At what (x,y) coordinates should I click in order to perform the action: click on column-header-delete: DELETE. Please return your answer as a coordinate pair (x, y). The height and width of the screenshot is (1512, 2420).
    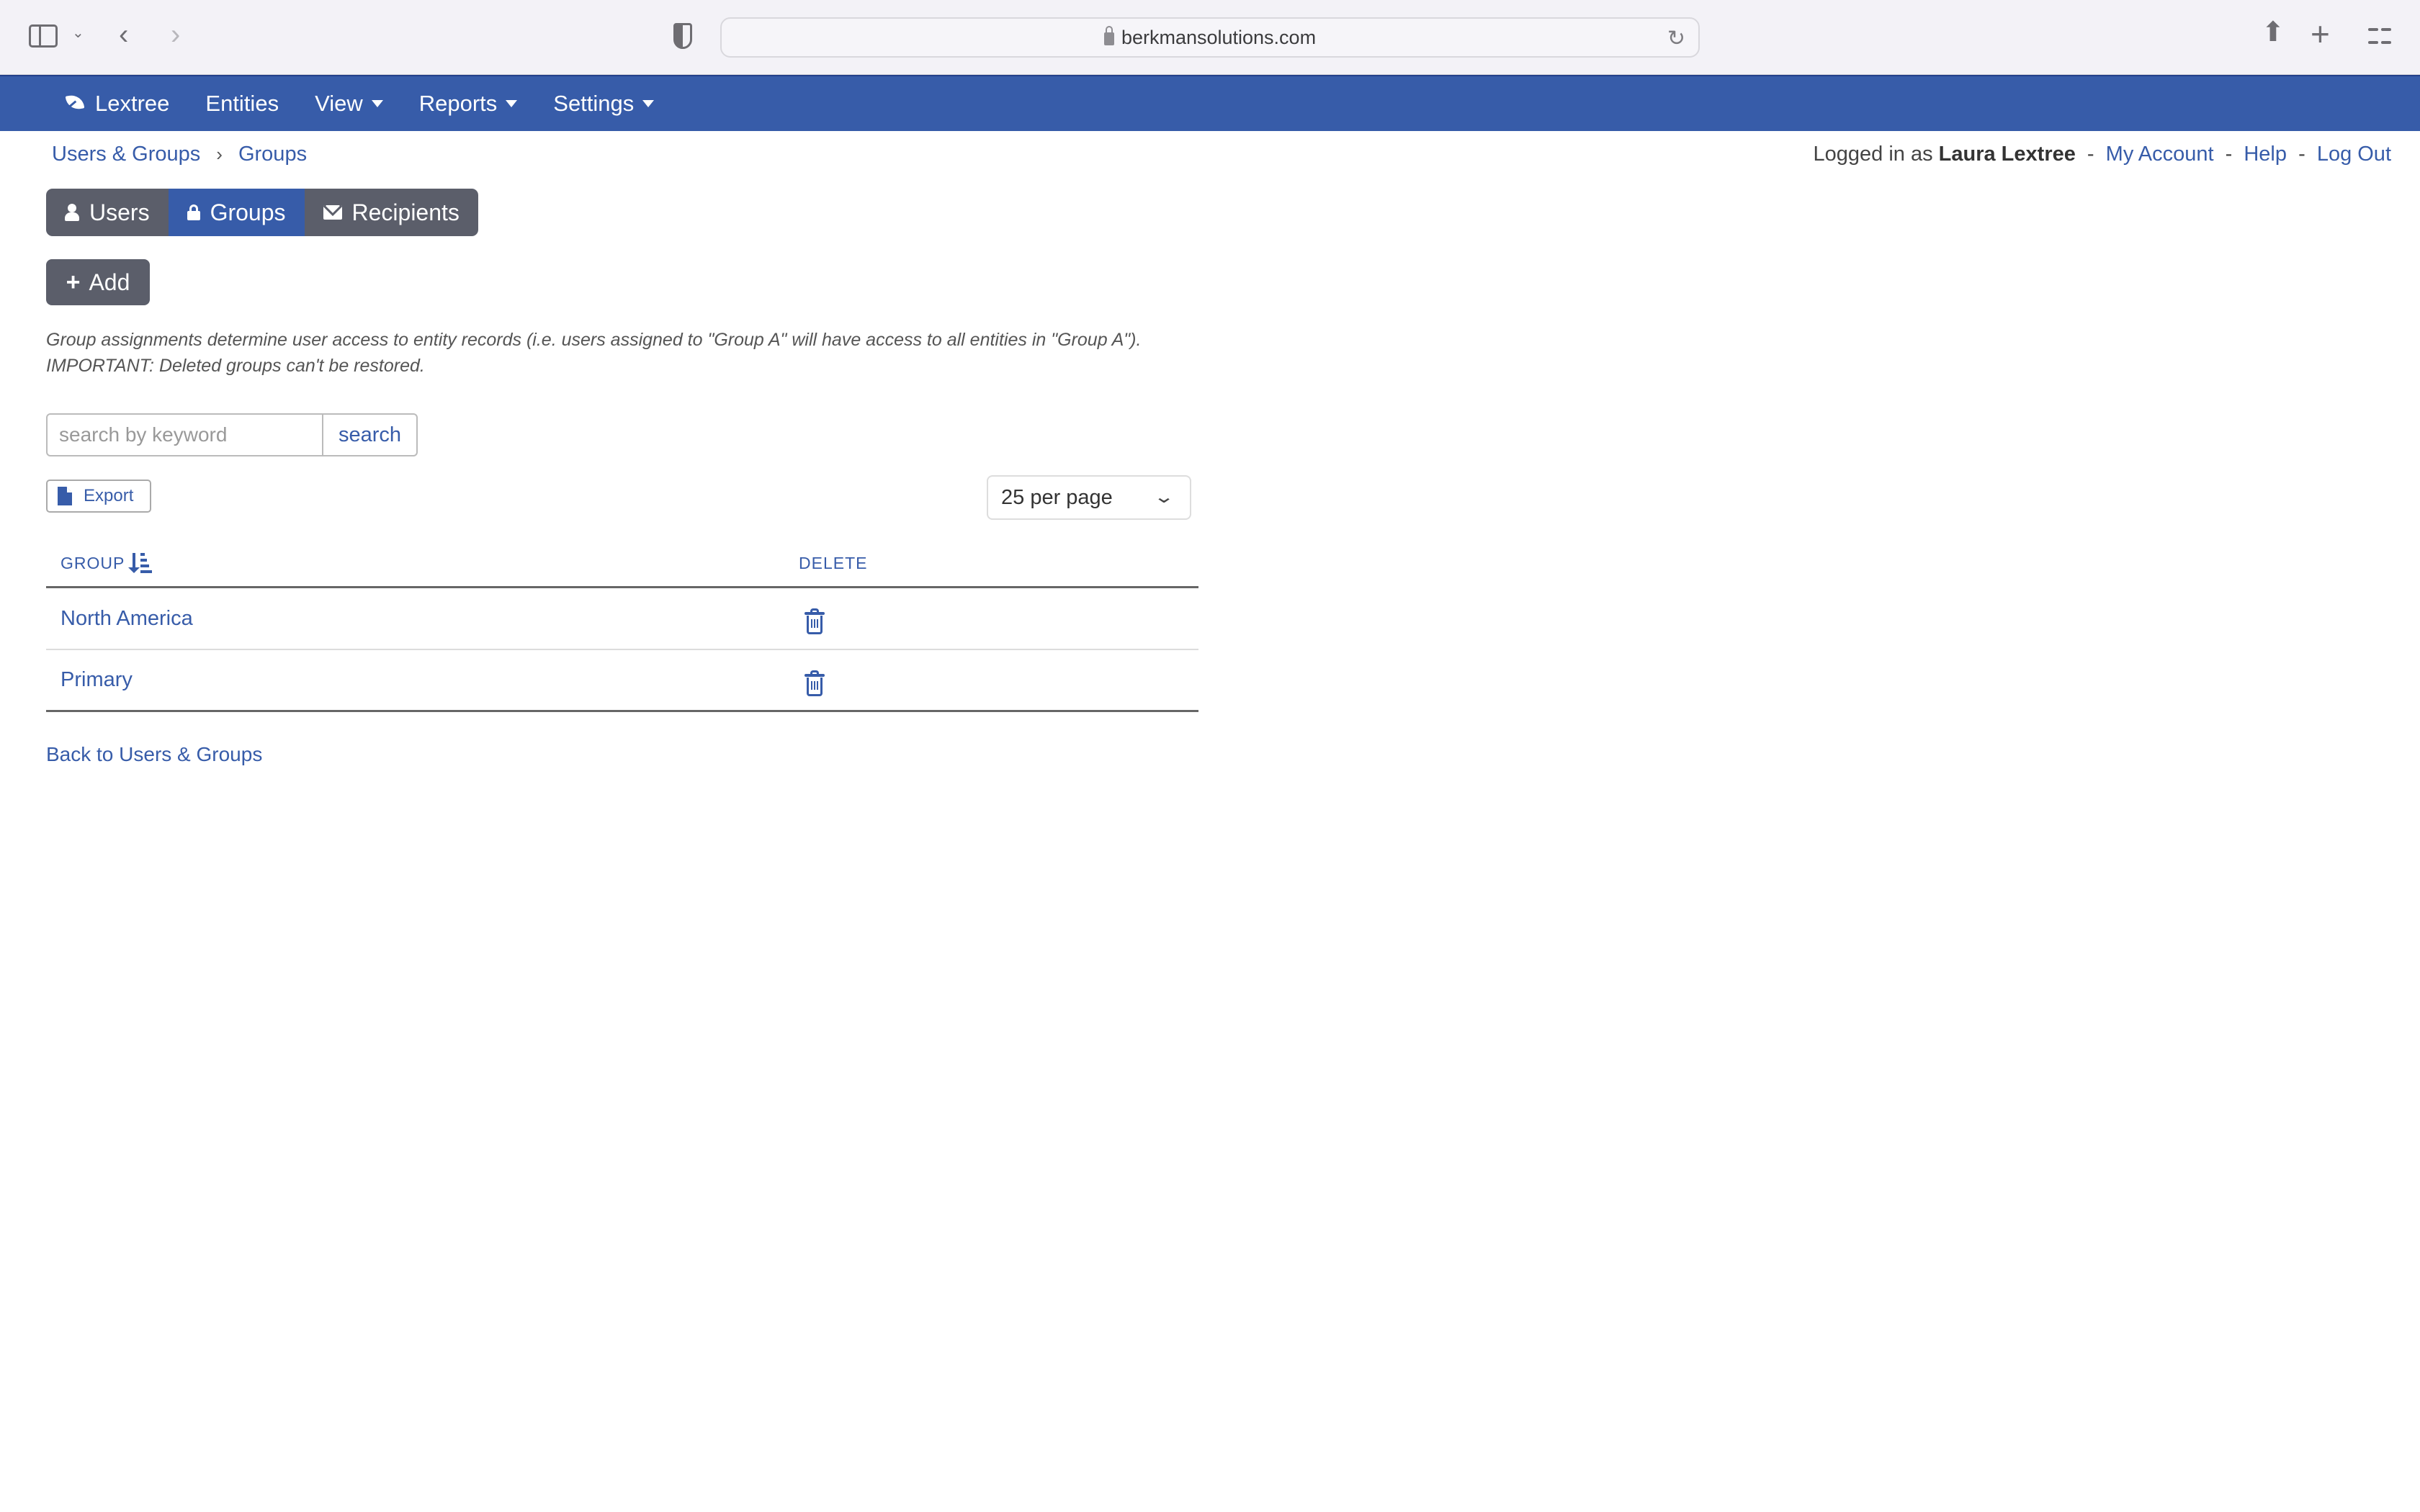
    Looking at the image, I should click on (833, 563).